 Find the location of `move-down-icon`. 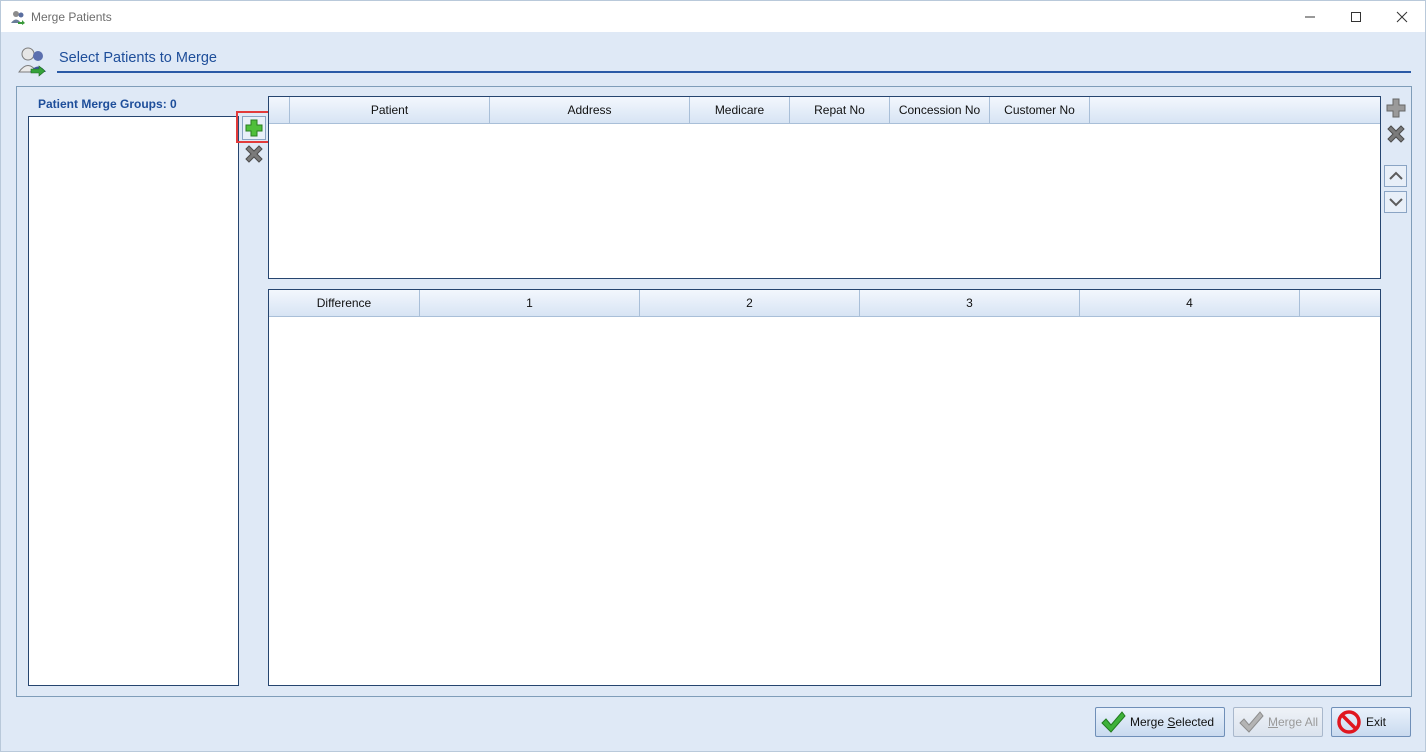

move-down-icon is located at coordinates (1395, 202).